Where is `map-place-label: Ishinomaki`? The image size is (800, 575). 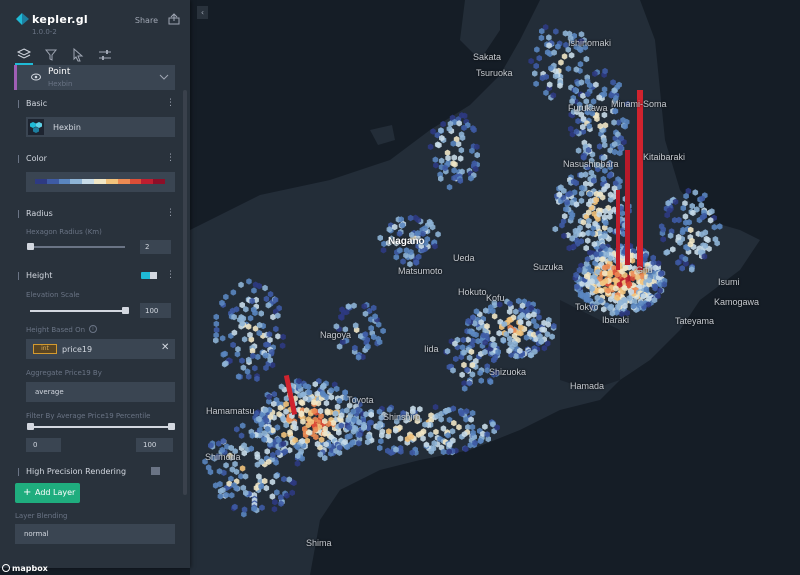 map-place-label: Ishinomaki is located at coordinates (590, 43).